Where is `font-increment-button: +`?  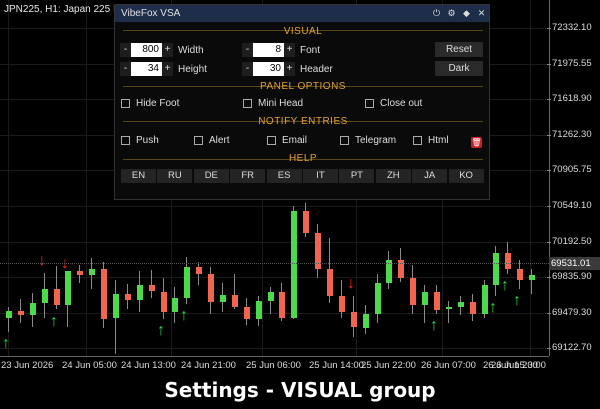
font-increment-button: + is located at coordinates (289, 50).